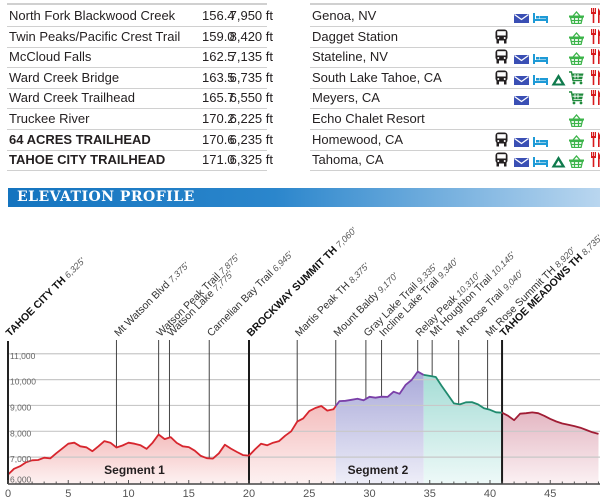 Image resolution: width=600 pixels, height=500 pixels. I want to click on table-row: Stateline, NV, so click(455, 58).